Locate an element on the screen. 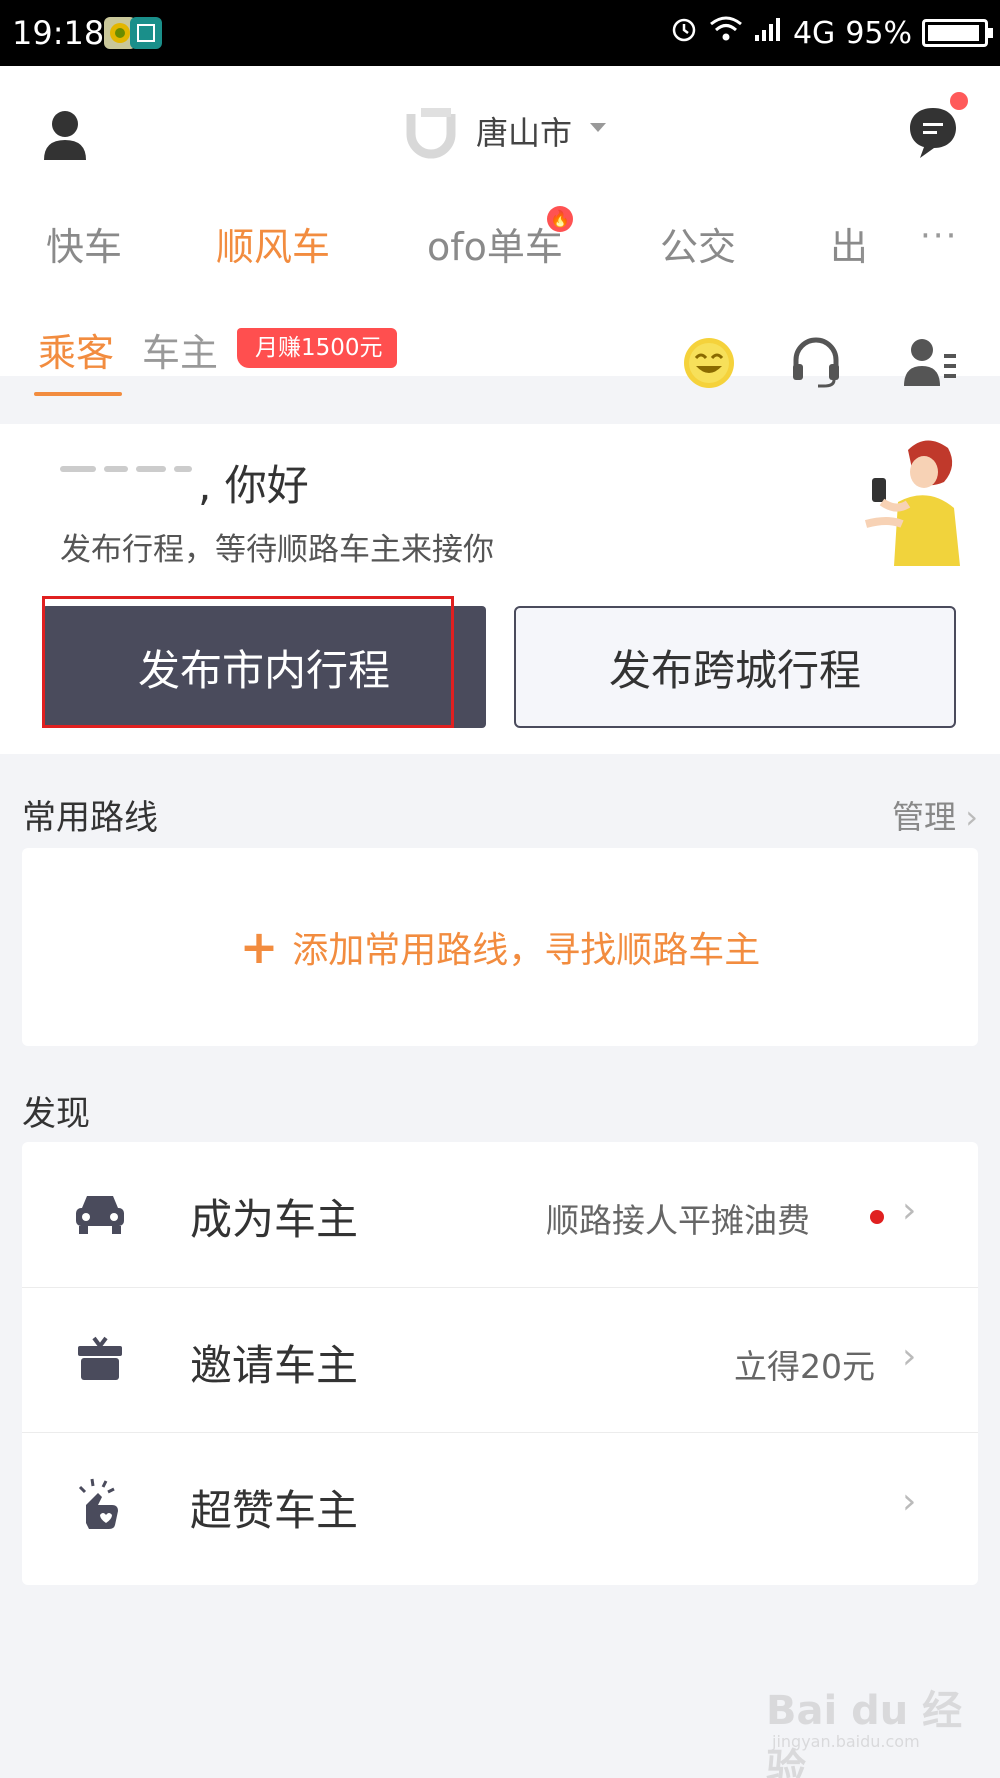  add-route-text: 添加常用路线，寻找顺路车主 is located at coordinates (526, 950).